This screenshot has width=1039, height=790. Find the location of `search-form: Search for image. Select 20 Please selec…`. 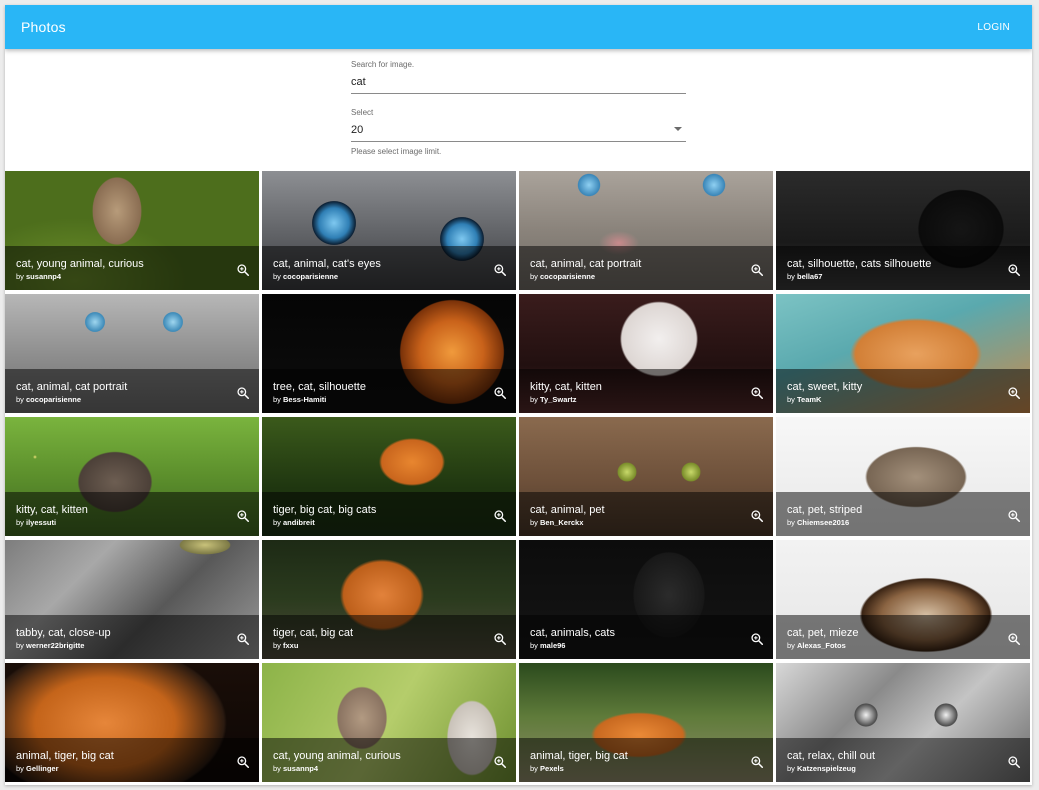

search-form: Search for image. Select 20 Please selec… is located at coordinates (518, 108).